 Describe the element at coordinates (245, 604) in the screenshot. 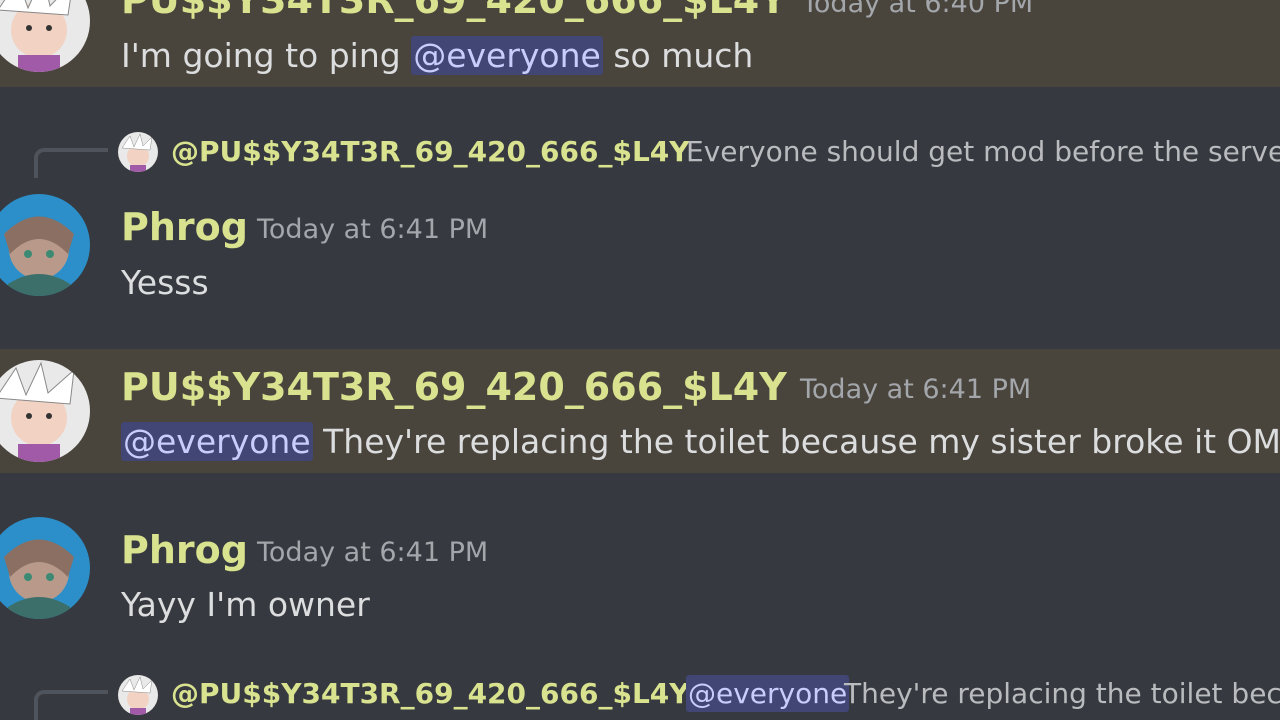

I see `message-text: Yayy I'm owner` at that location.